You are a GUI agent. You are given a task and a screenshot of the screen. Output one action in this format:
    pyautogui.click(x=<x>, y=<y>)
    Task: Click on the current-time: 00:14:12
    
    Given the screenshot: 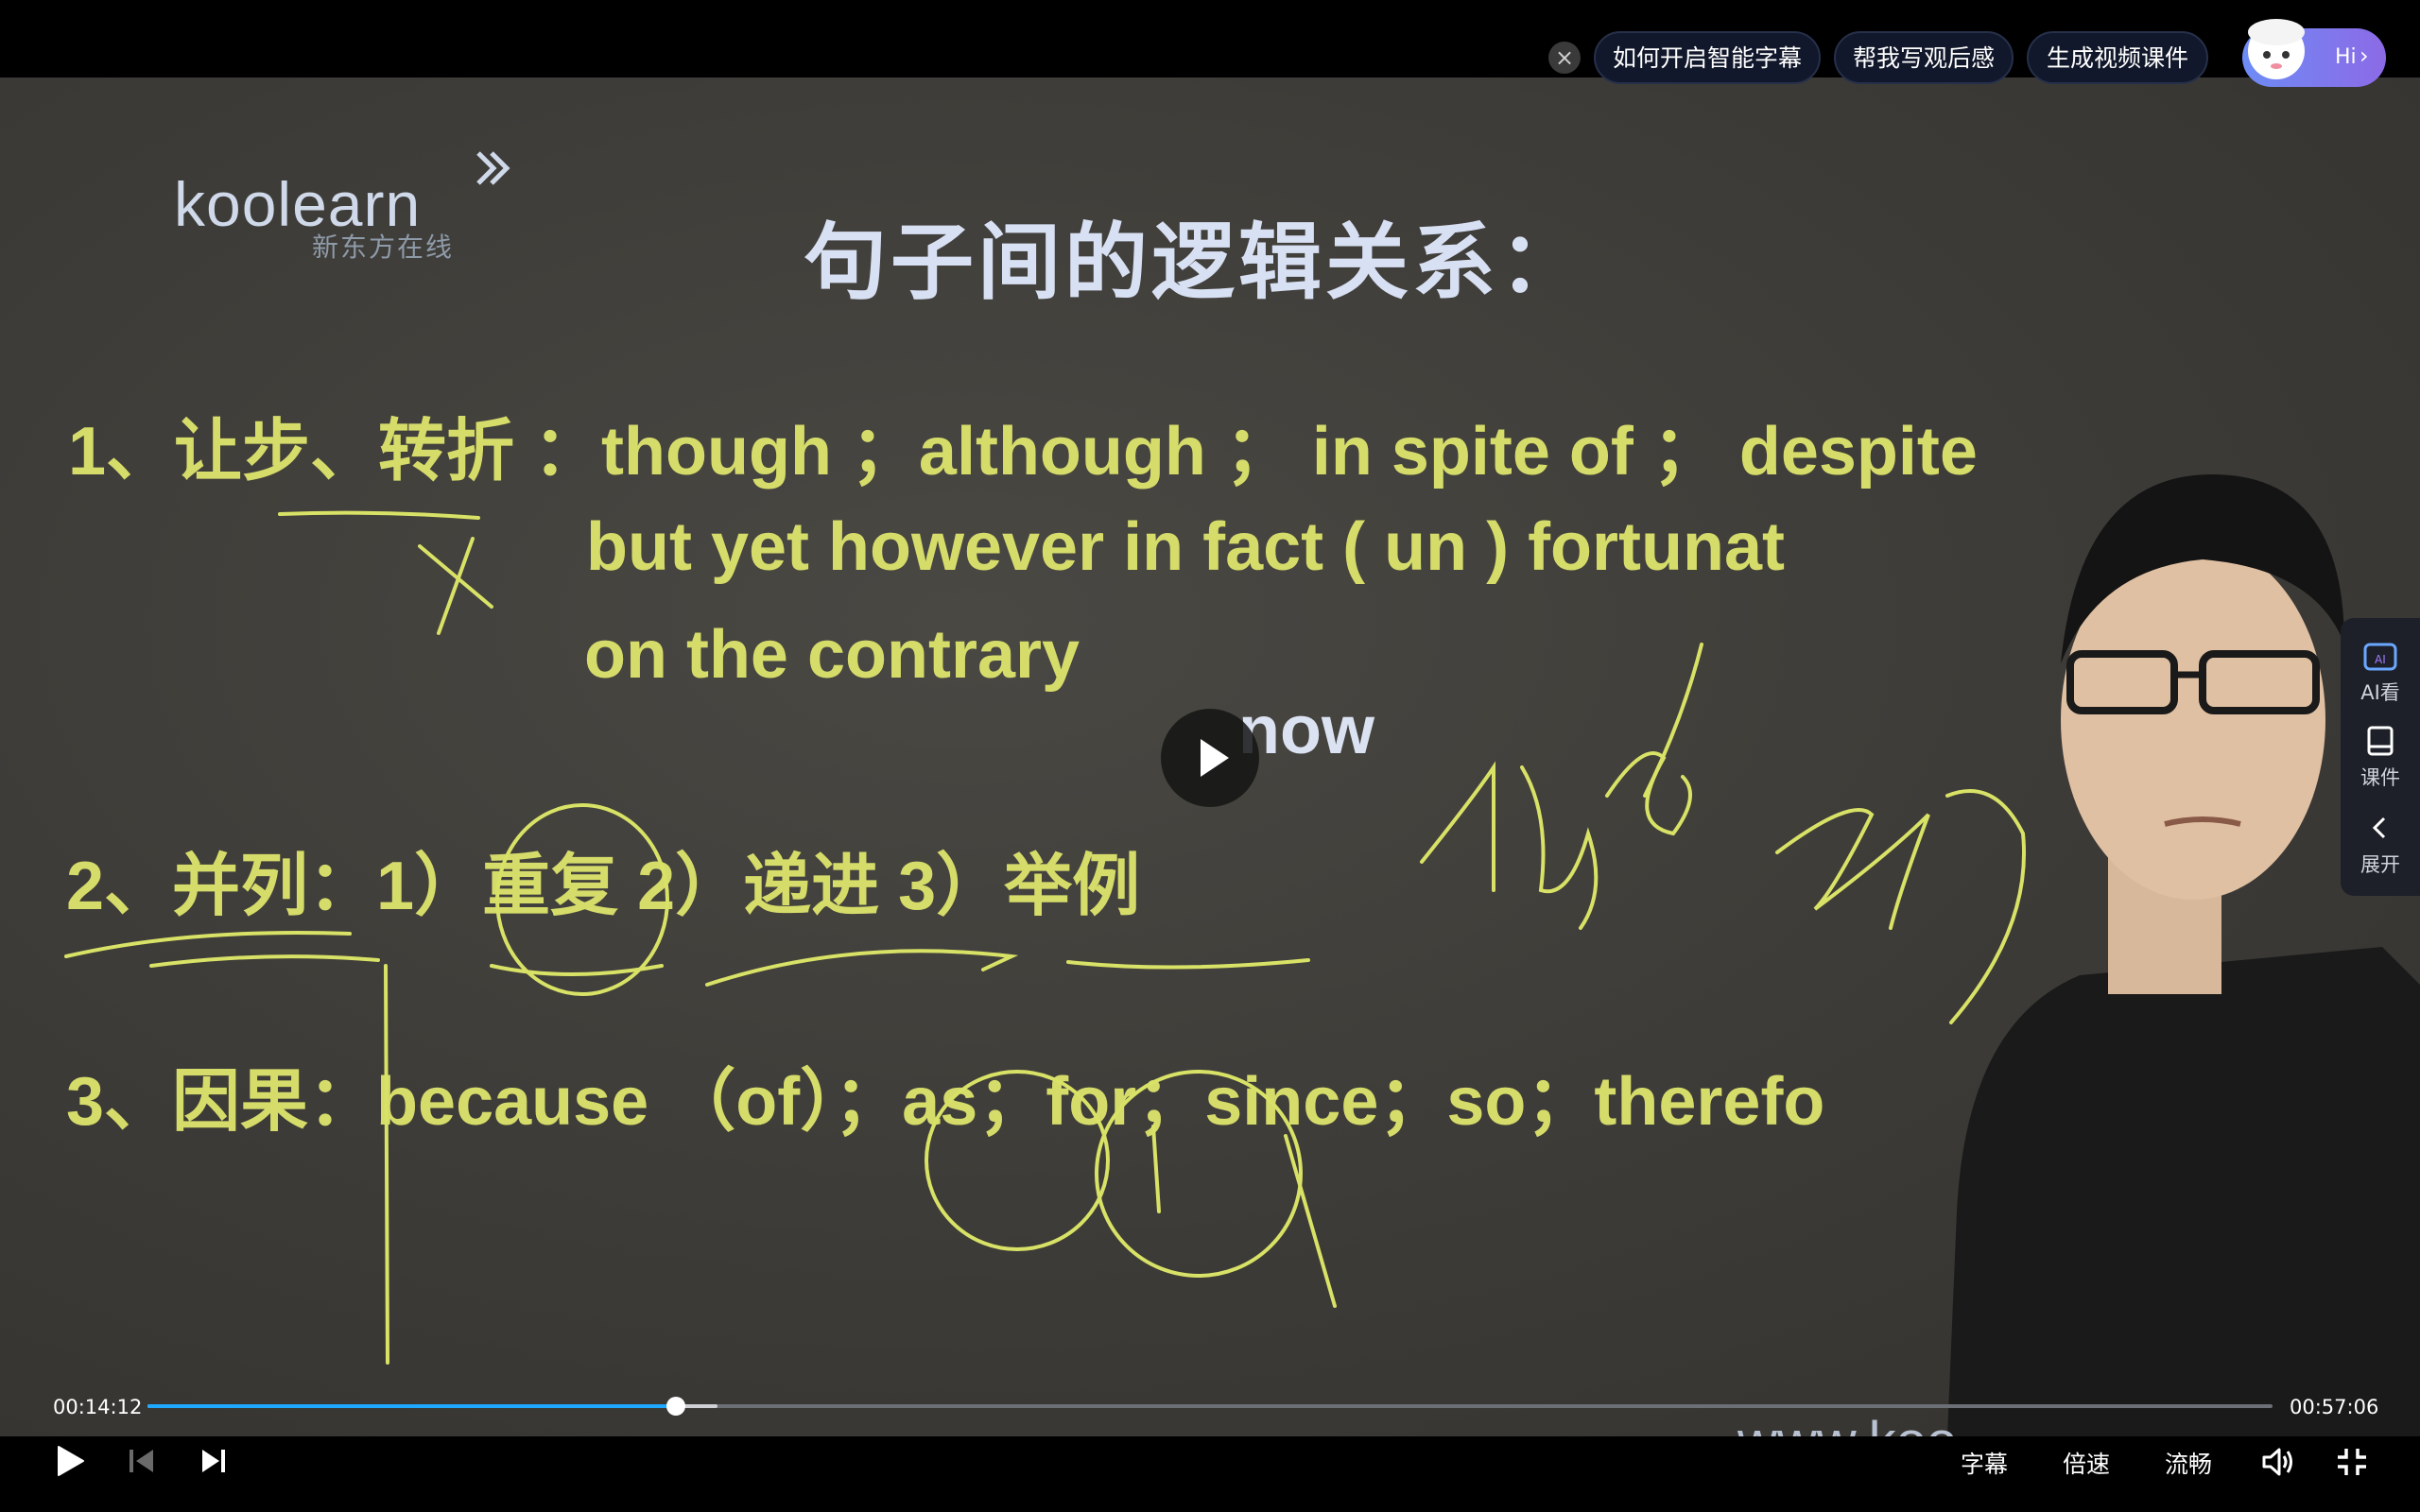 What is the action you would take?
    pyautogui.click(x=98, y=1407)
    